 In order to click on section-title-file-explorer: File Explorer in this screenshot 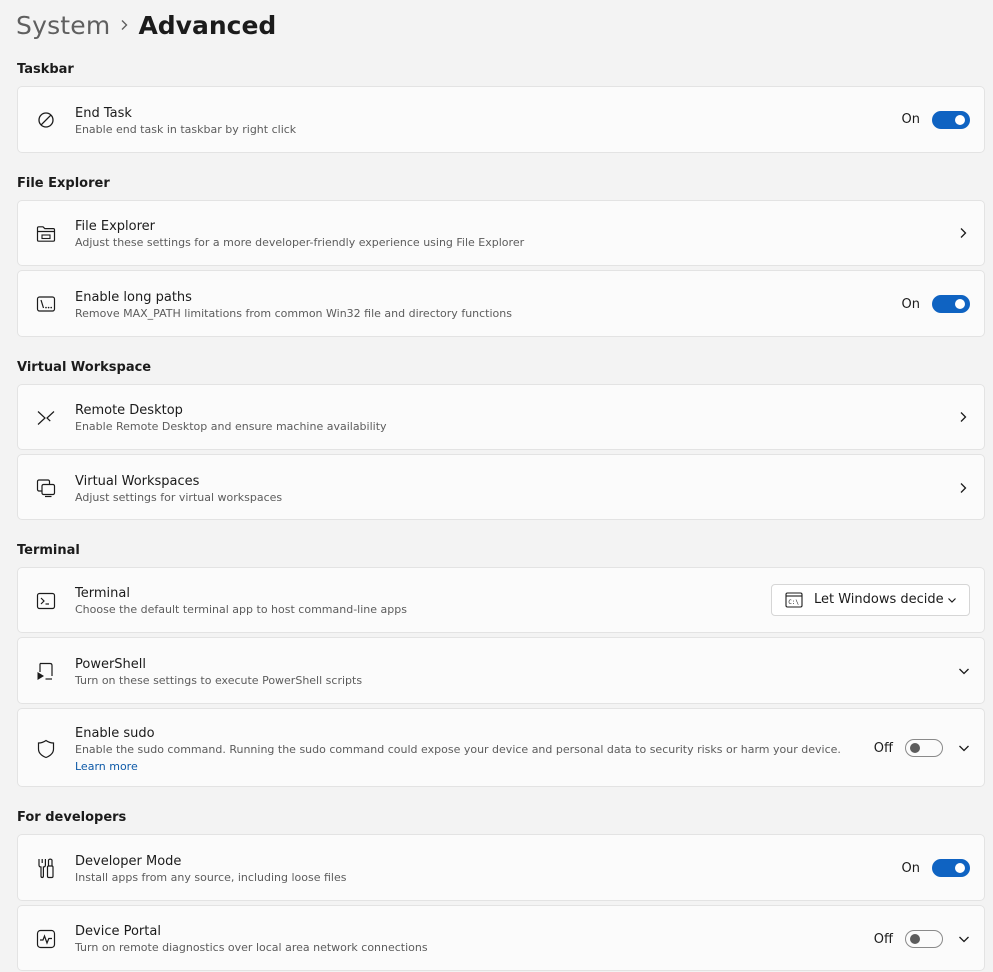, I will do `click(63, 183)`.